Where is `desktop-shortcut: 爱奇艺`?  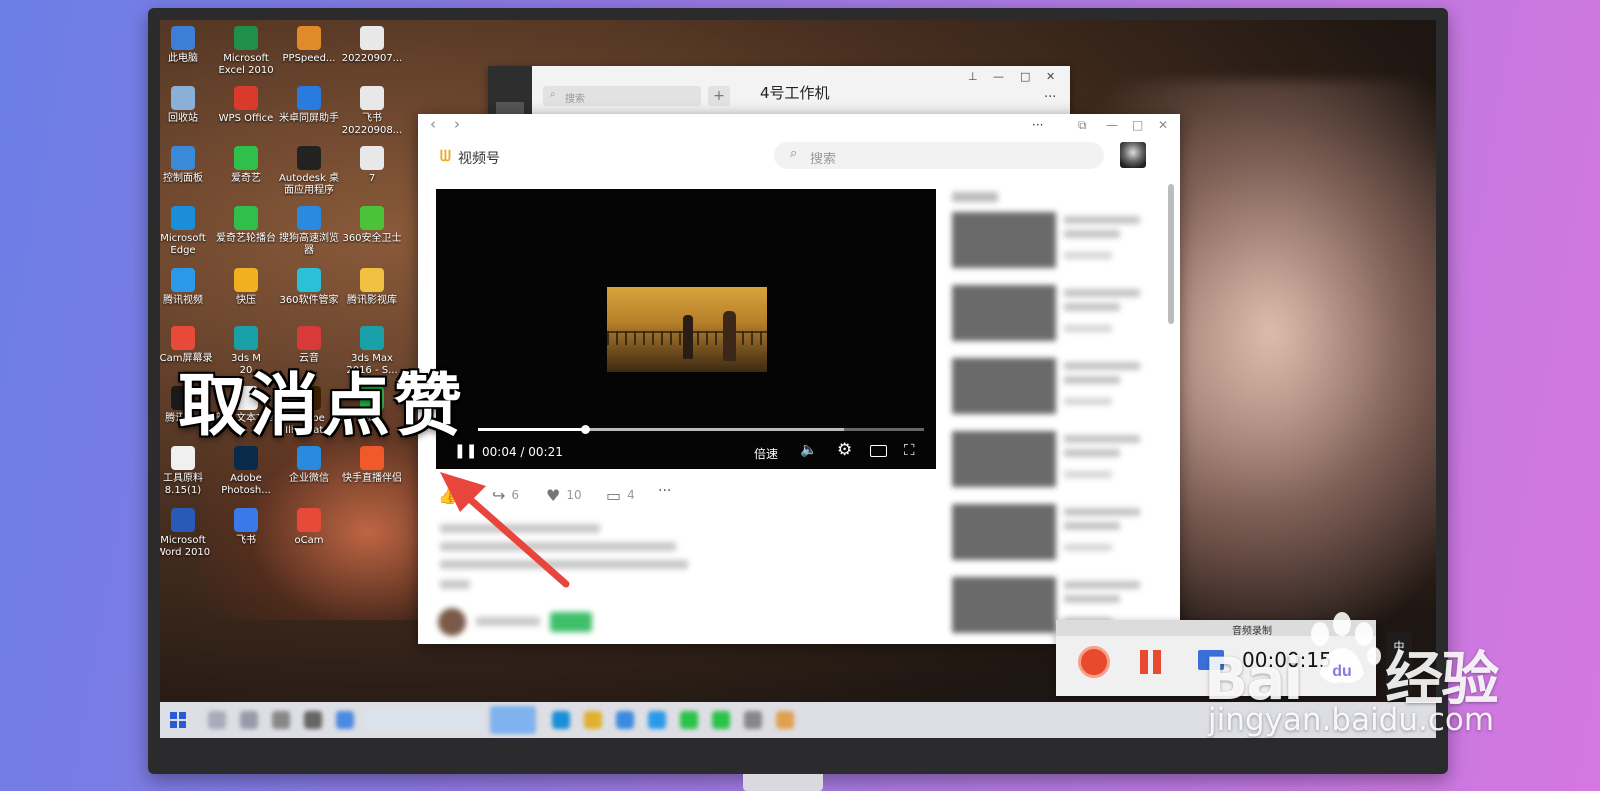
desktop-shortcut: 爱奇艺 is located at coordinates (246, 165).